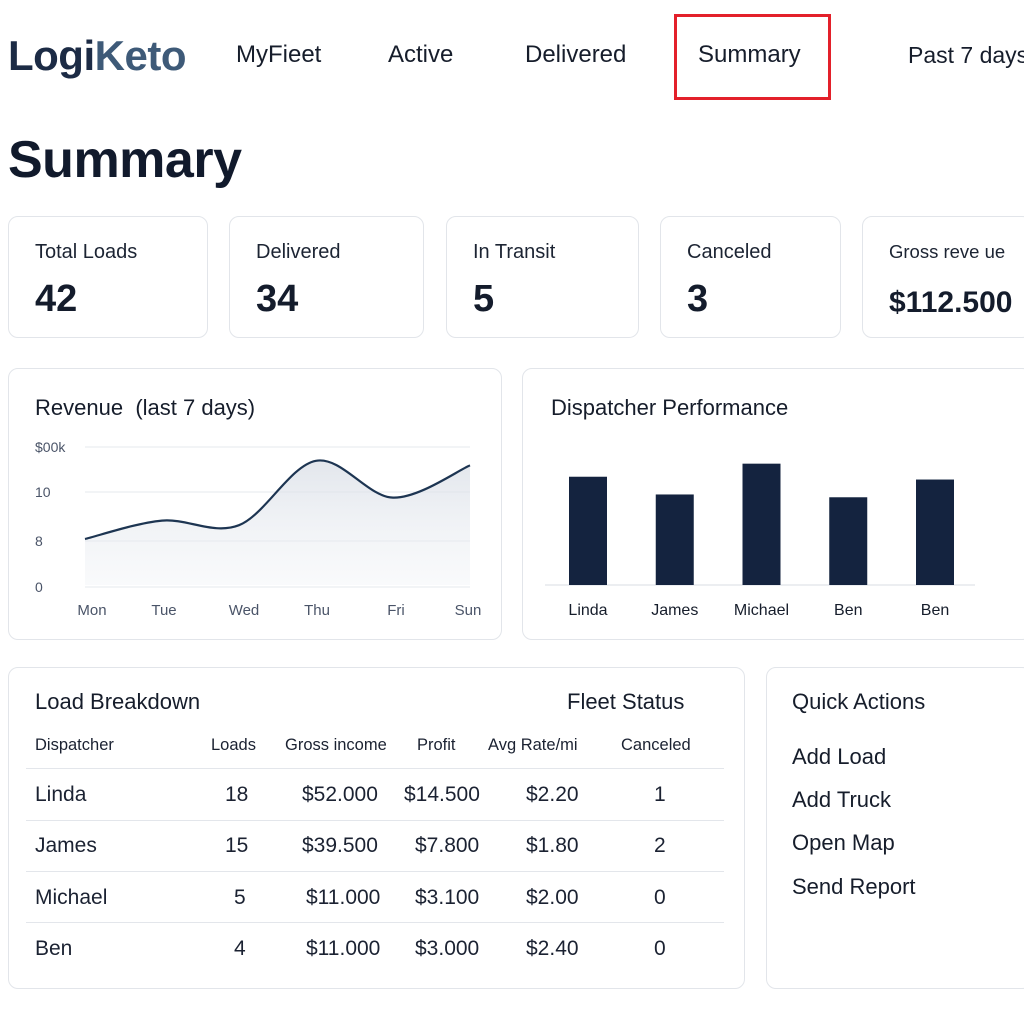 The width and height of the screenshot is (1024, 1024). Describe the element at coordinates (125, 160) in the screenshot. I see `page-title: Summary` at that location.